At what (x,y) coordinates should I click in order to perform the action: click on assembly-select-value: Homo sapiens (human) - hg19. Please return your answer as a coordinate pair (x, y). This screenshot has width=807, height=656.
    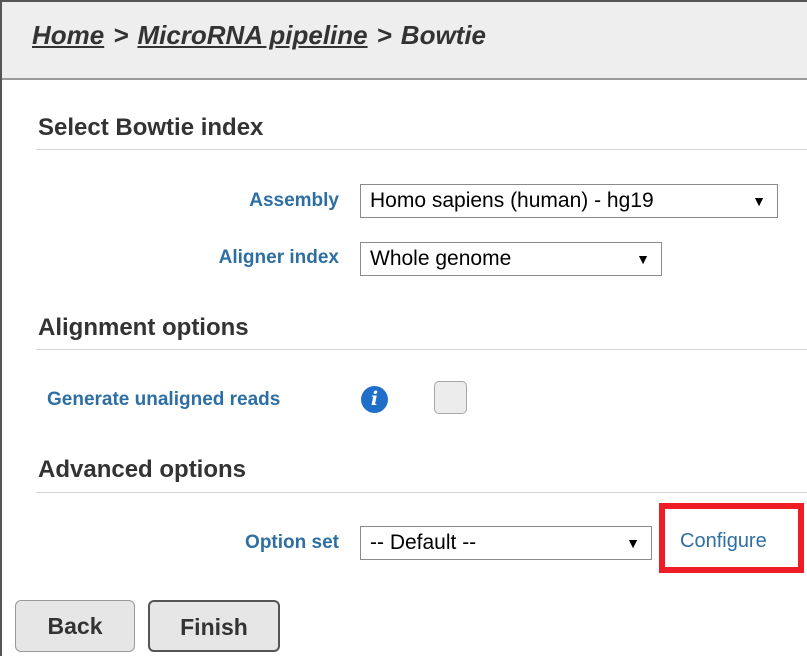
    Looking at the image, I should click on (512, 200).